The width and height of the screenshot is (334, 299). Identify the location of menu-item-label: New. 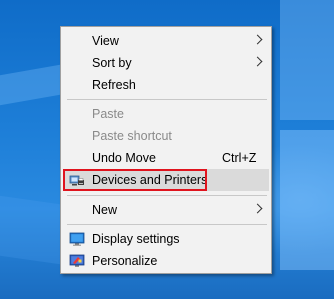
(105, 210).